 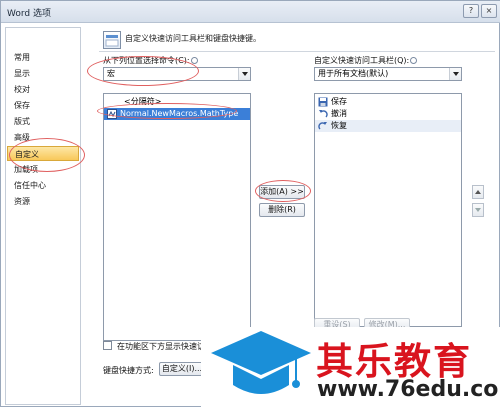 What do you see at coordinates (43, 201) in the screenshot?
I see `sidebar-item-resources: 资源` at bounding box center [43, 201].